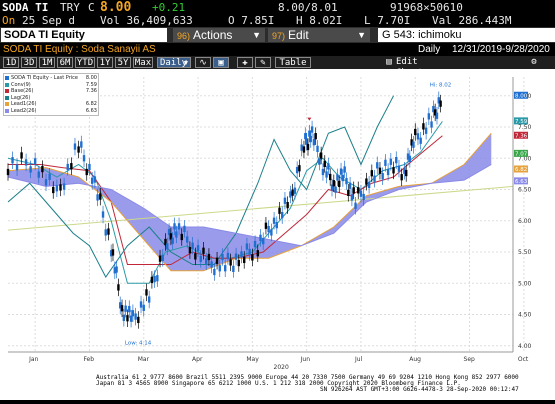  Describe the element at coordinates (91, 7) in the screenshot. I see `last-prefix: C` at that location.